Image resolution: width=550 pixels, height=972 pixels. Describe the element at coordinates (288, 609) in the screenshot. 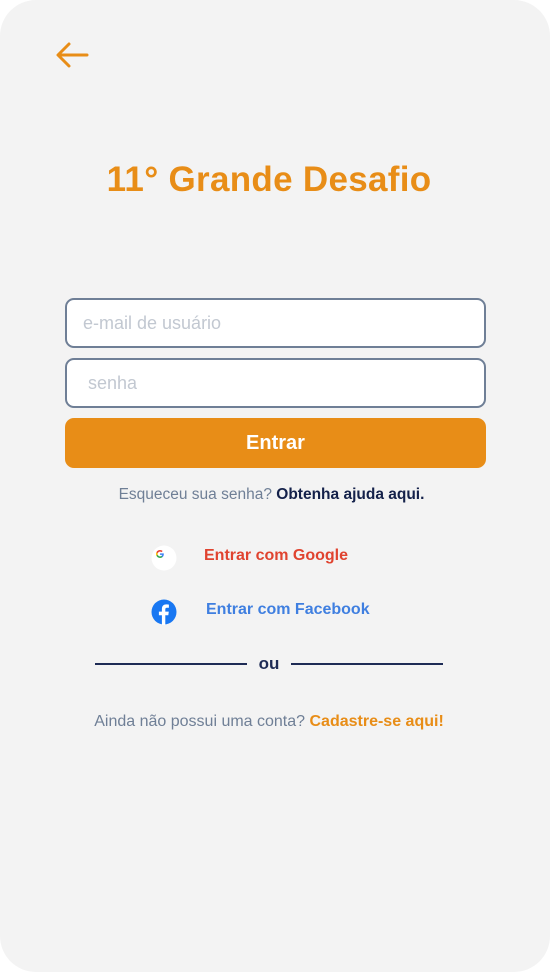

I see `facebook-login-label: Entrar com Facebook` at that location.